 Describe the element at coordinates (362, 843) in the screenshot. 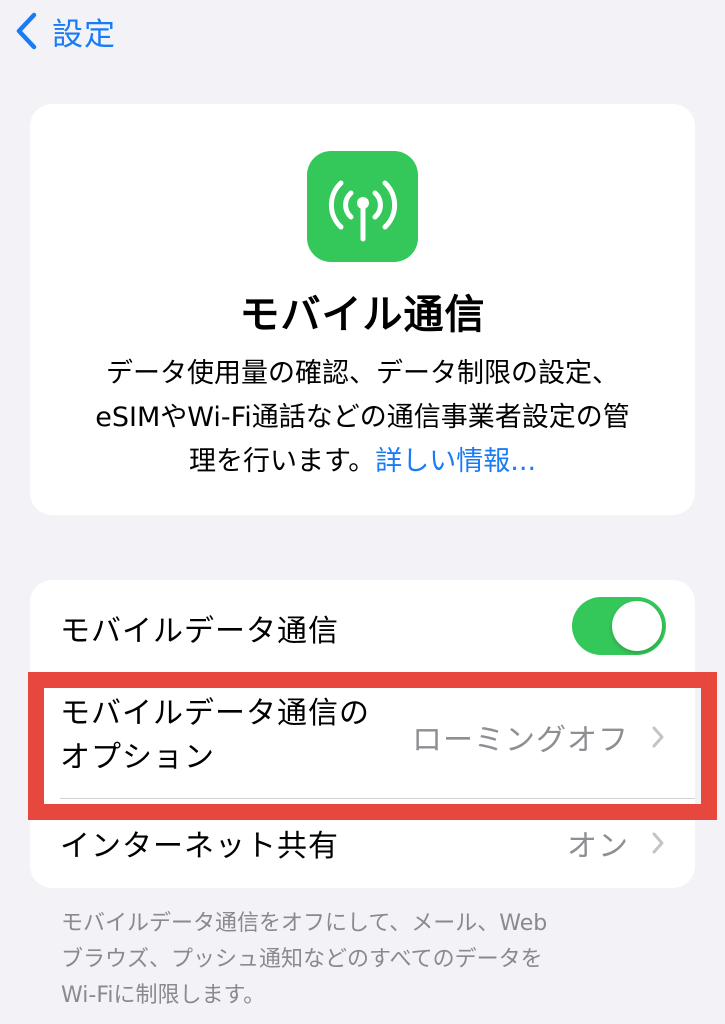

I see `hotspot-row: インターネット共有 オン` at that location.